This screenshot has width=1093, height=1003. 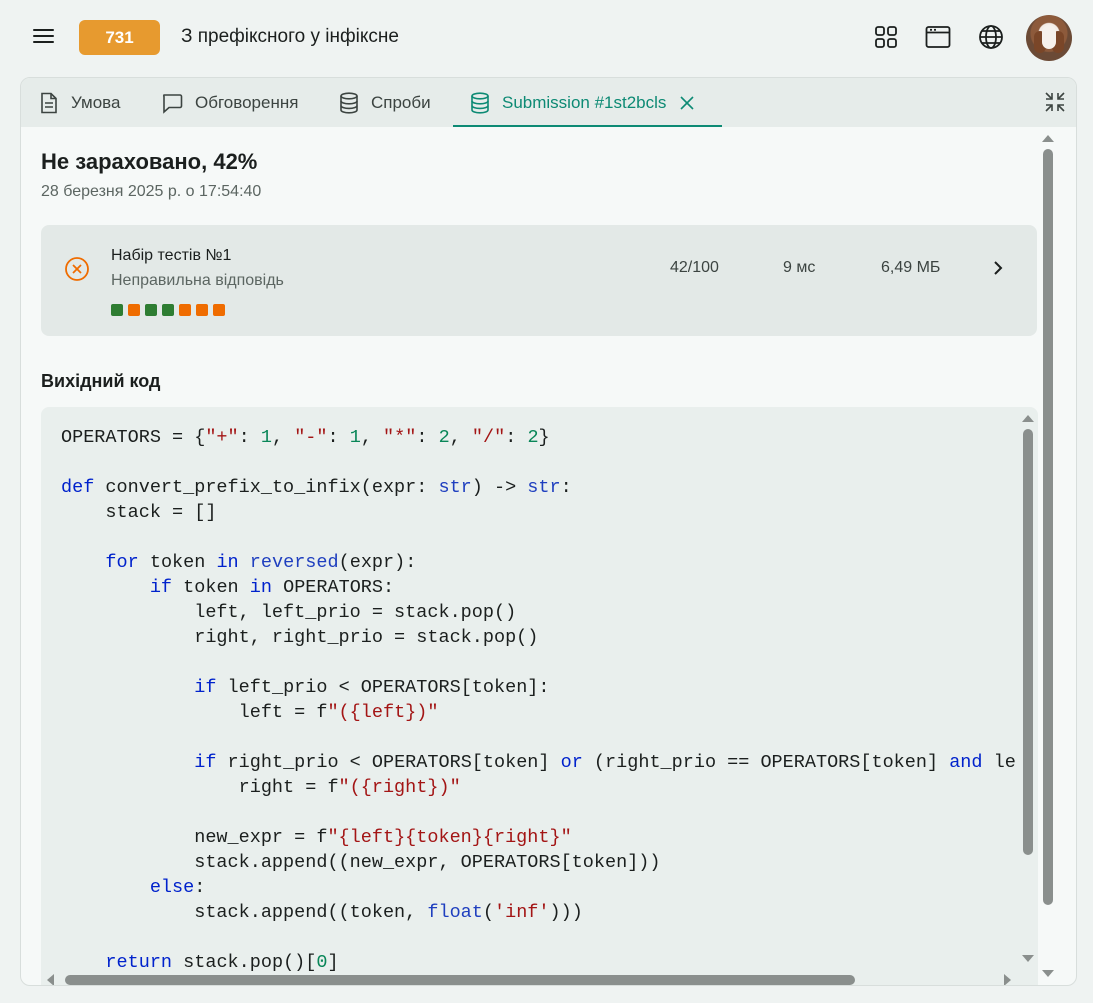 What do you see at coordinates (998, 268) in the screenshot?
I see `chevron-right-icon` at bounding box center [998, 268].